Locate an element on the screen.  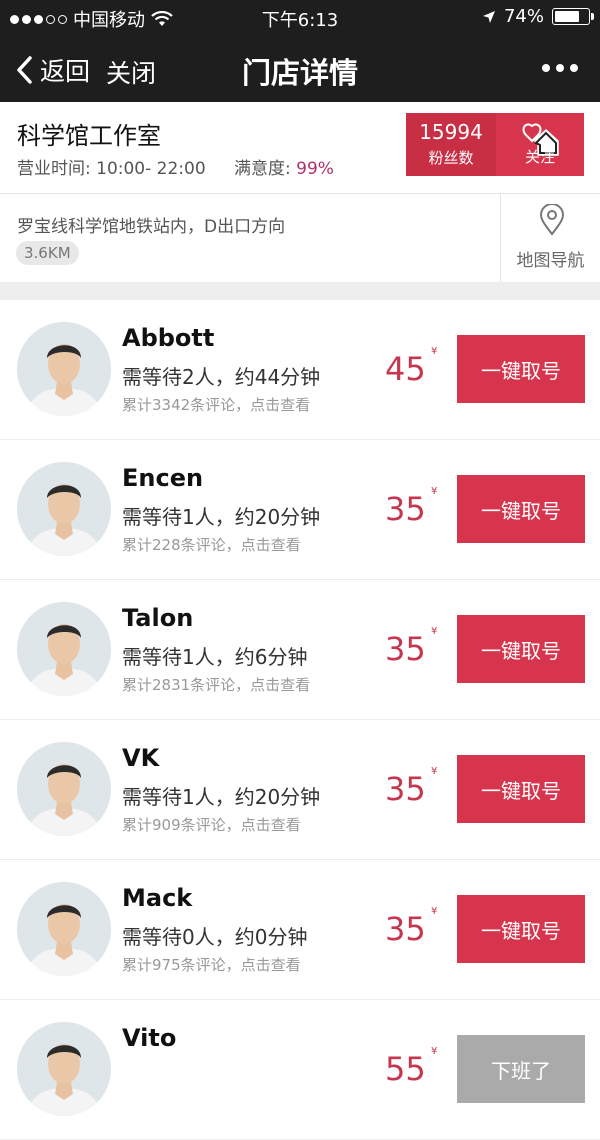
map-pin-icon is located at coordinates (552, 220).